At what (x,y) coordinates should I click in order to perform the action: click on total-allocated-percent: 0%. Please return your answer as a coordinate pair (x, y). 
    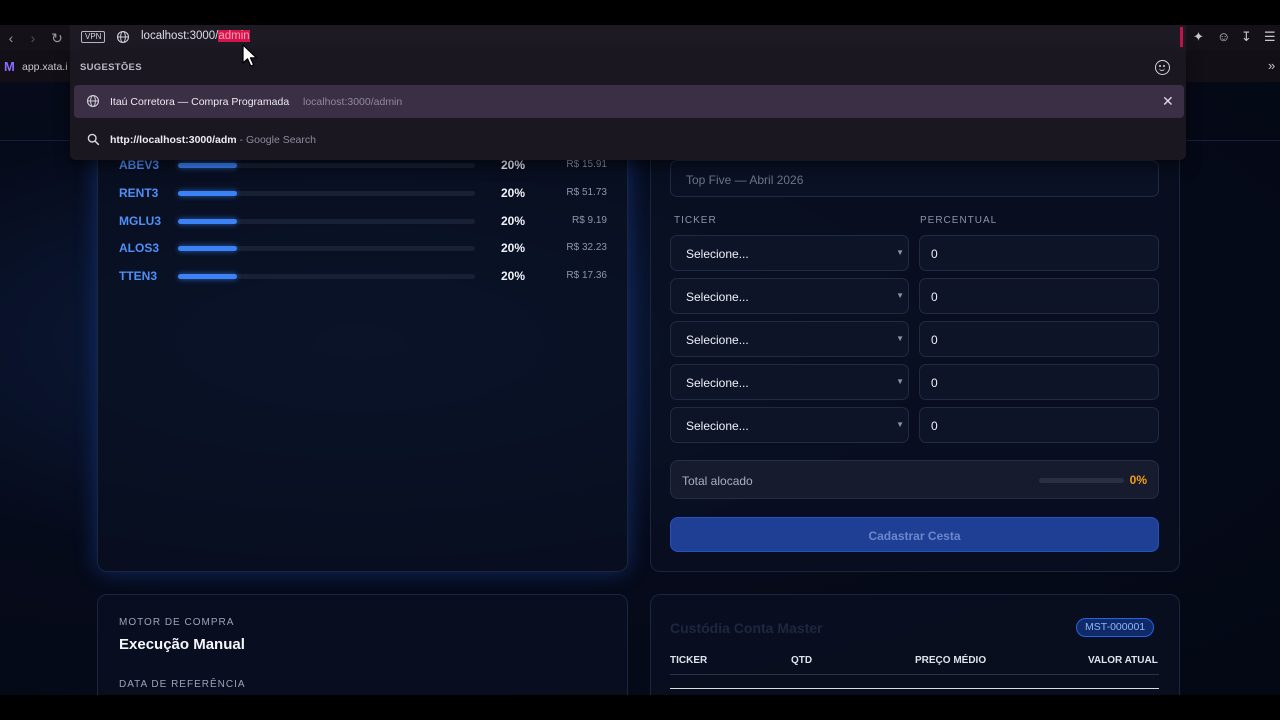
    Looking at the image, I should click on (1138, 480).